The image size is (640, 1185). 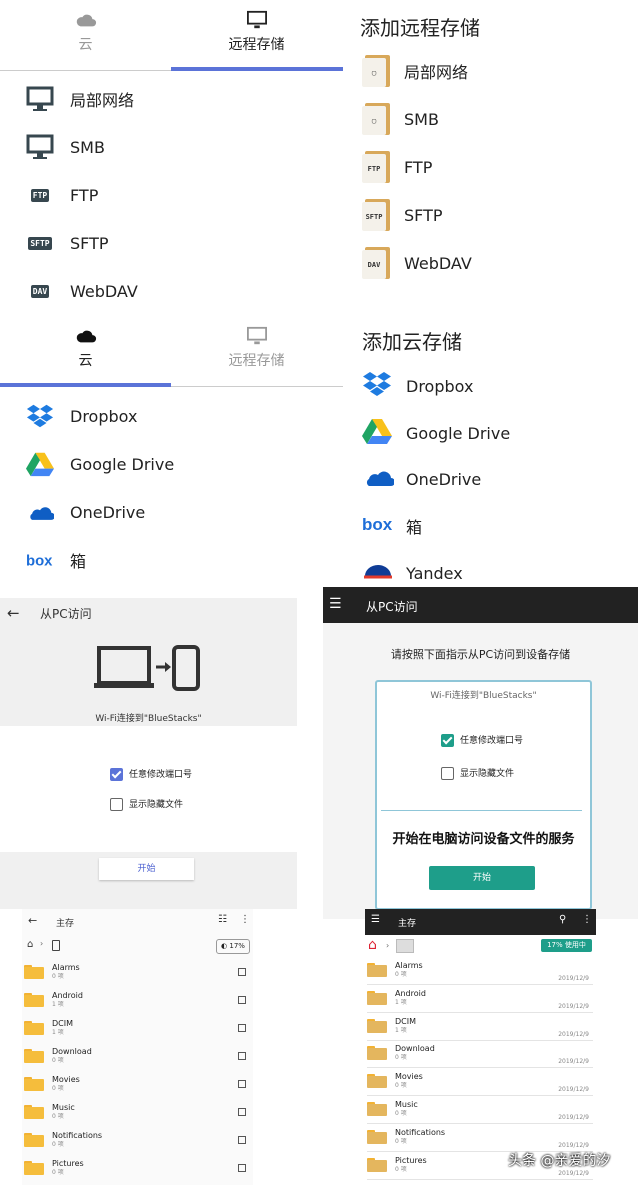 I want to click on folder-name: Music, so click(x=63, y=1107).